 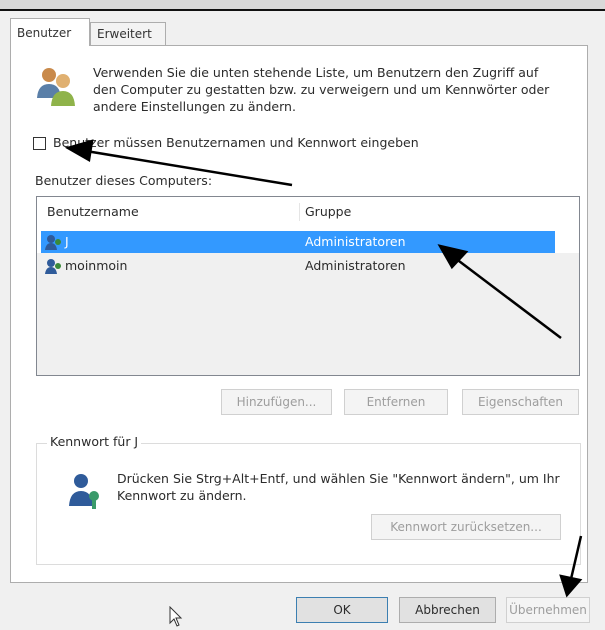 I want to click on user-row-j: J Administratoren, so click(x=298, y=242).